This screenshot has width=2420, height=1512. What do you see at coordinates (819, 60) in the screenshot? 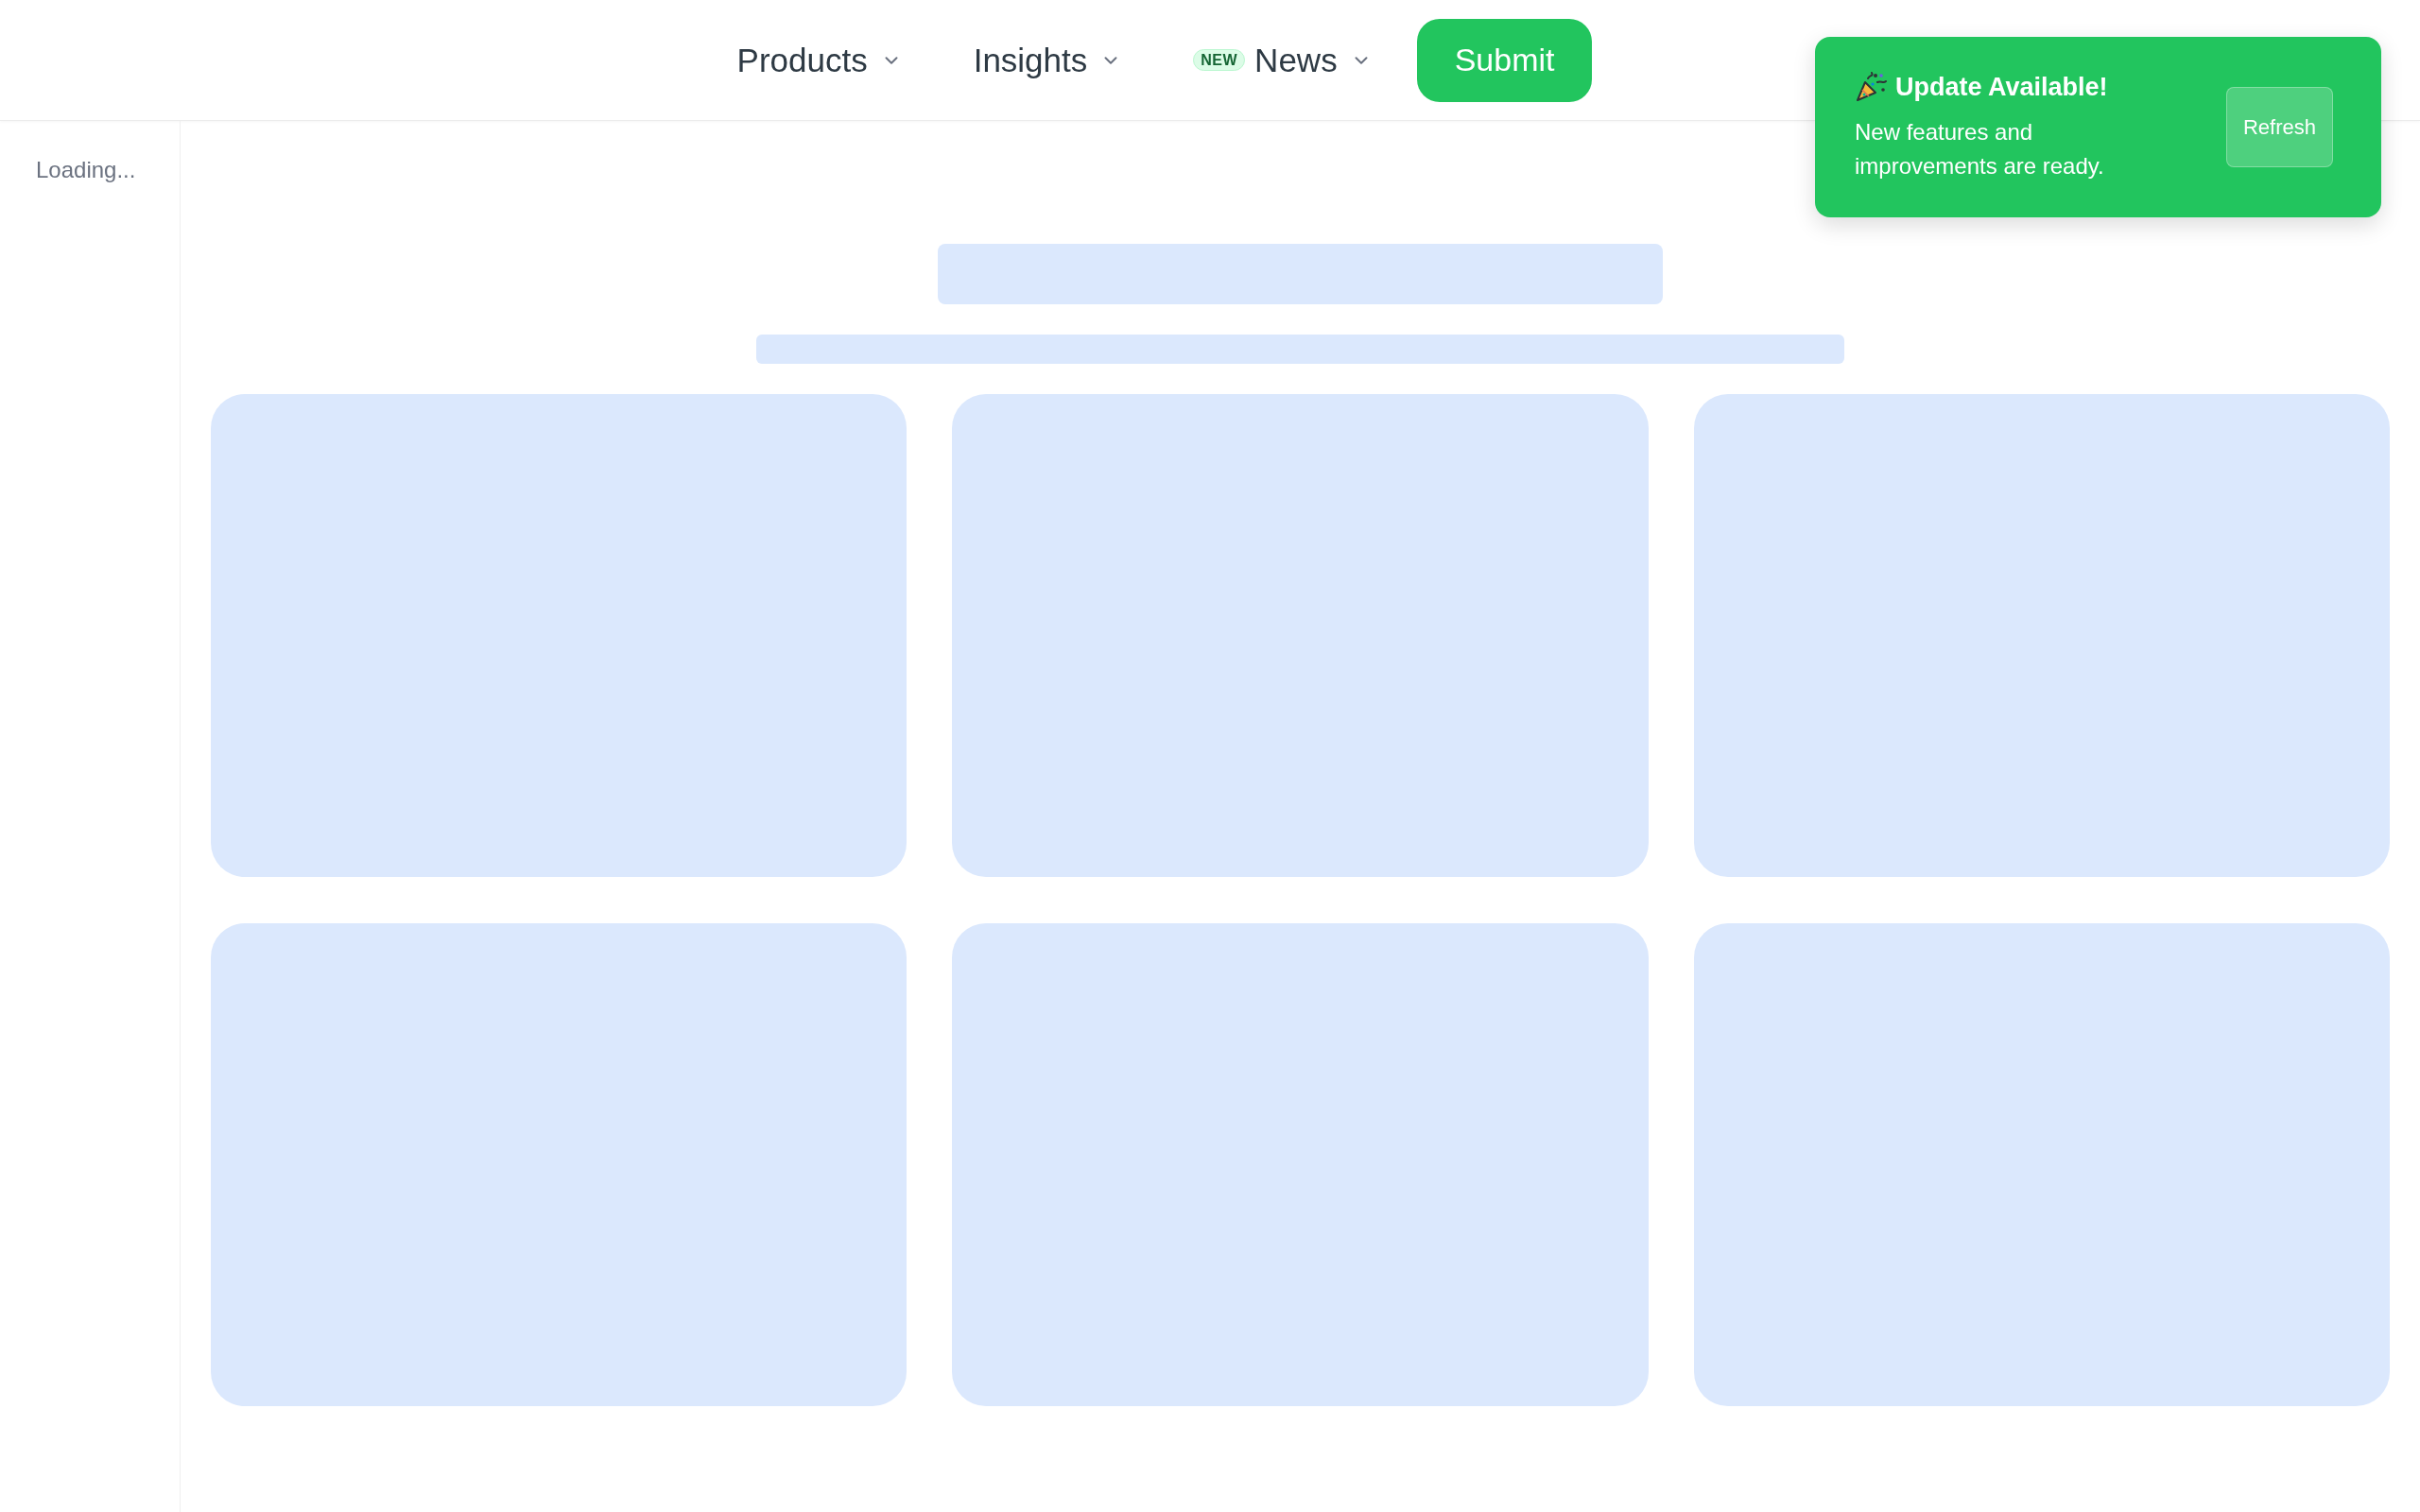
I see `nav-menu-item: Products` at bounding box center [819, 60].